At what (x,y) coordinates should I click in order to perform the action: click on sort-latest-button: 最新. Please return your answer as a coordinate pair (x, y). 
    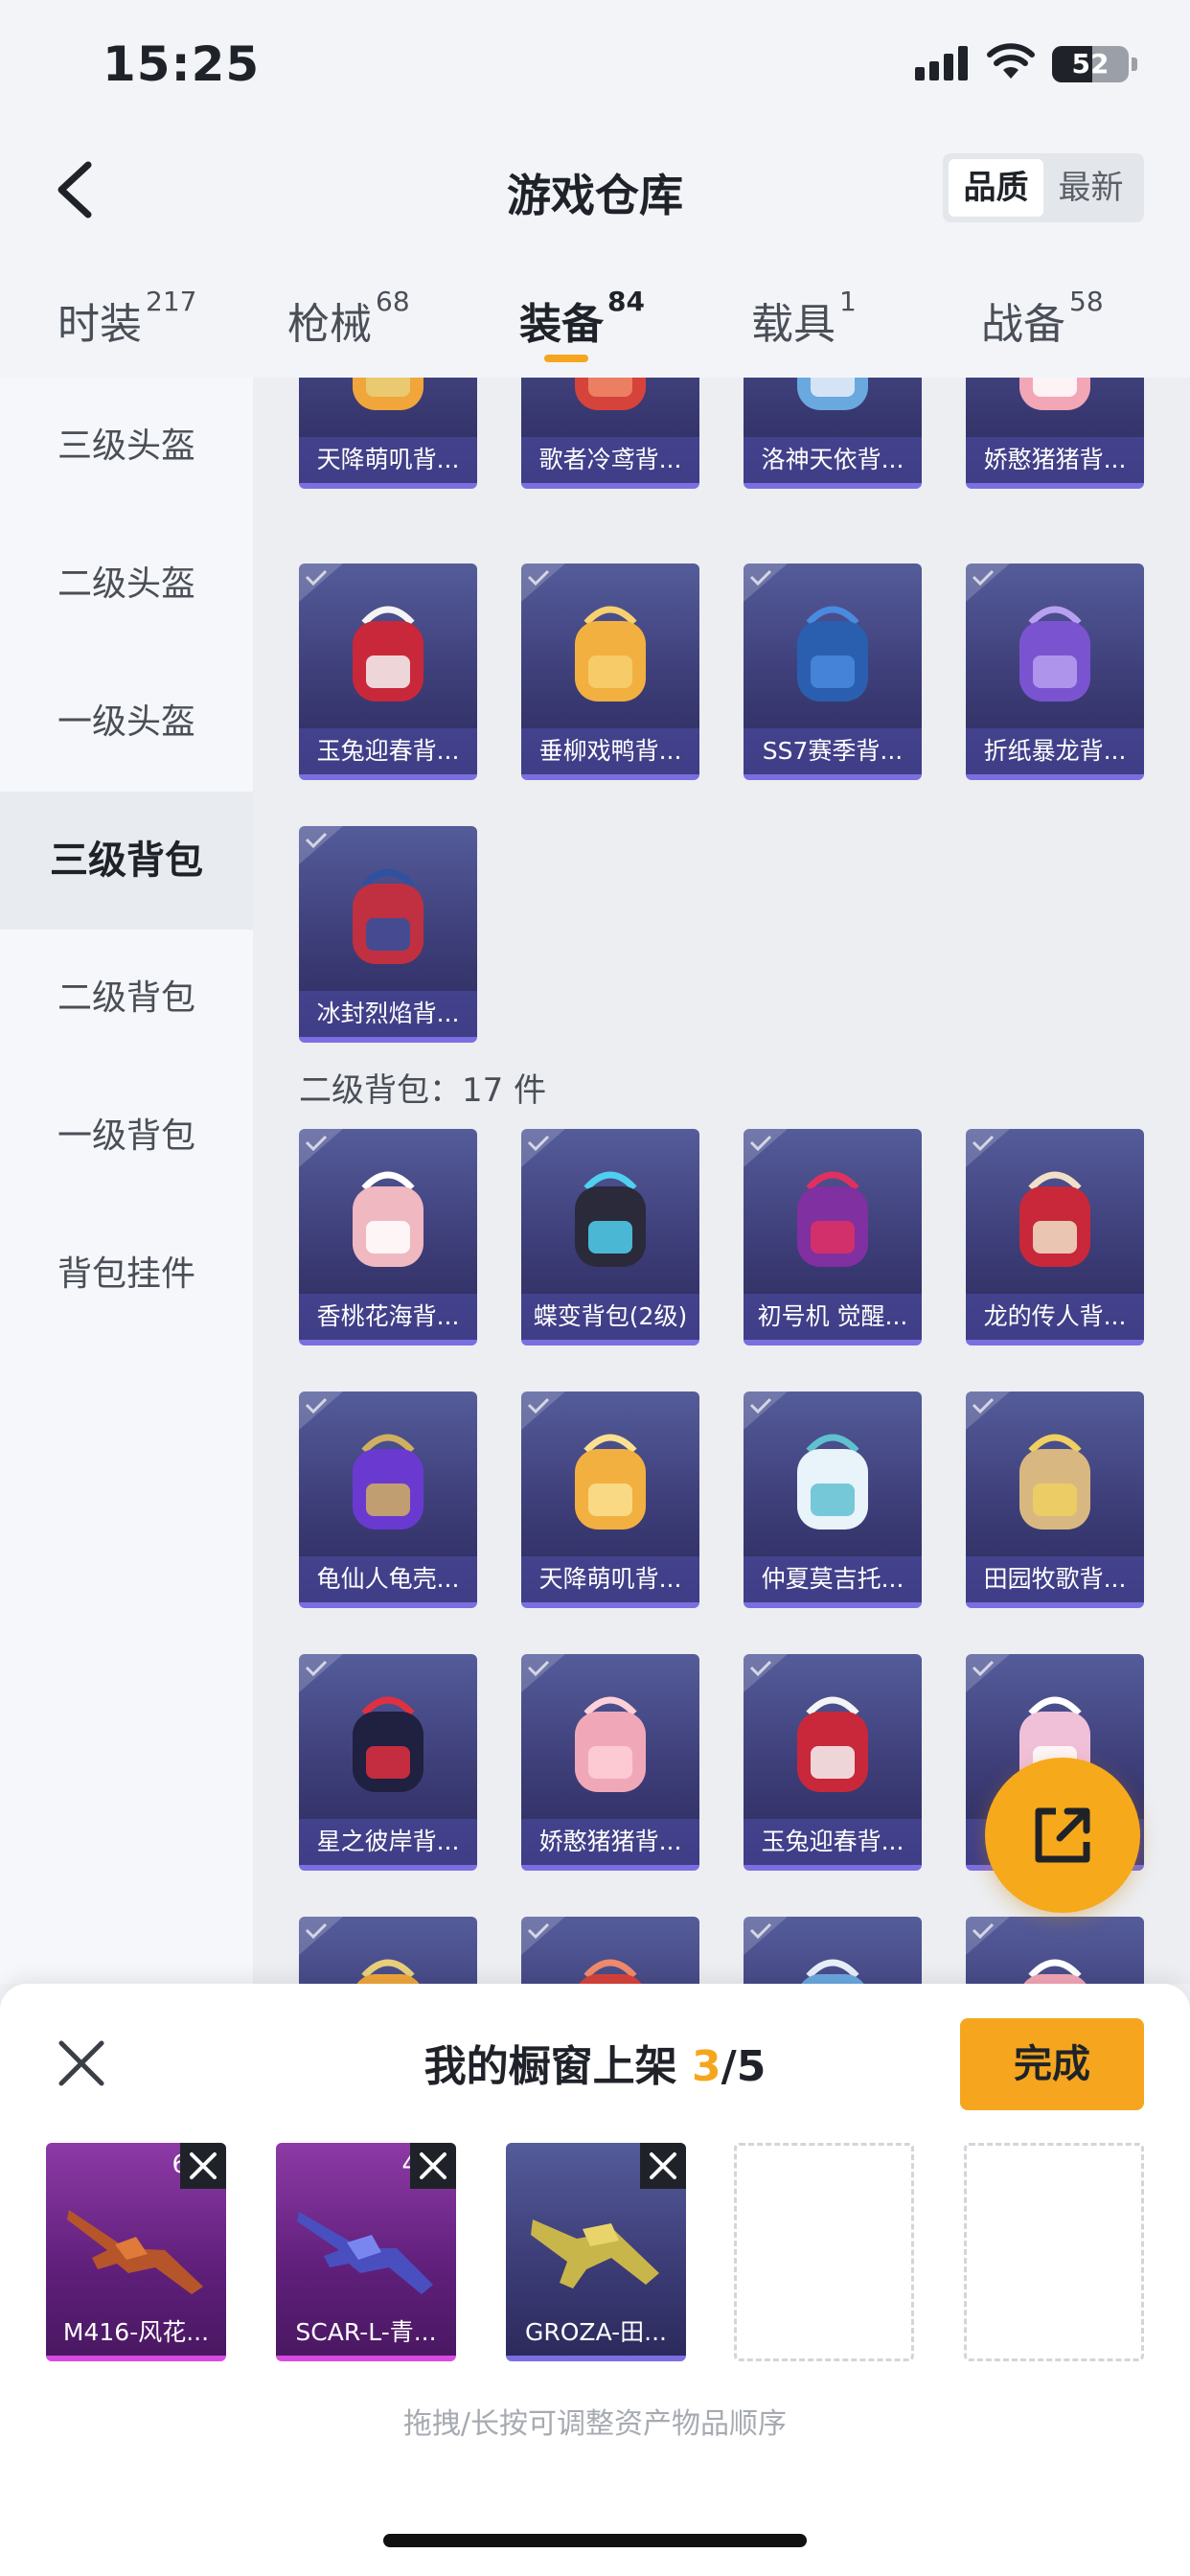
    Looking at the image, I should click on (1091, 188).